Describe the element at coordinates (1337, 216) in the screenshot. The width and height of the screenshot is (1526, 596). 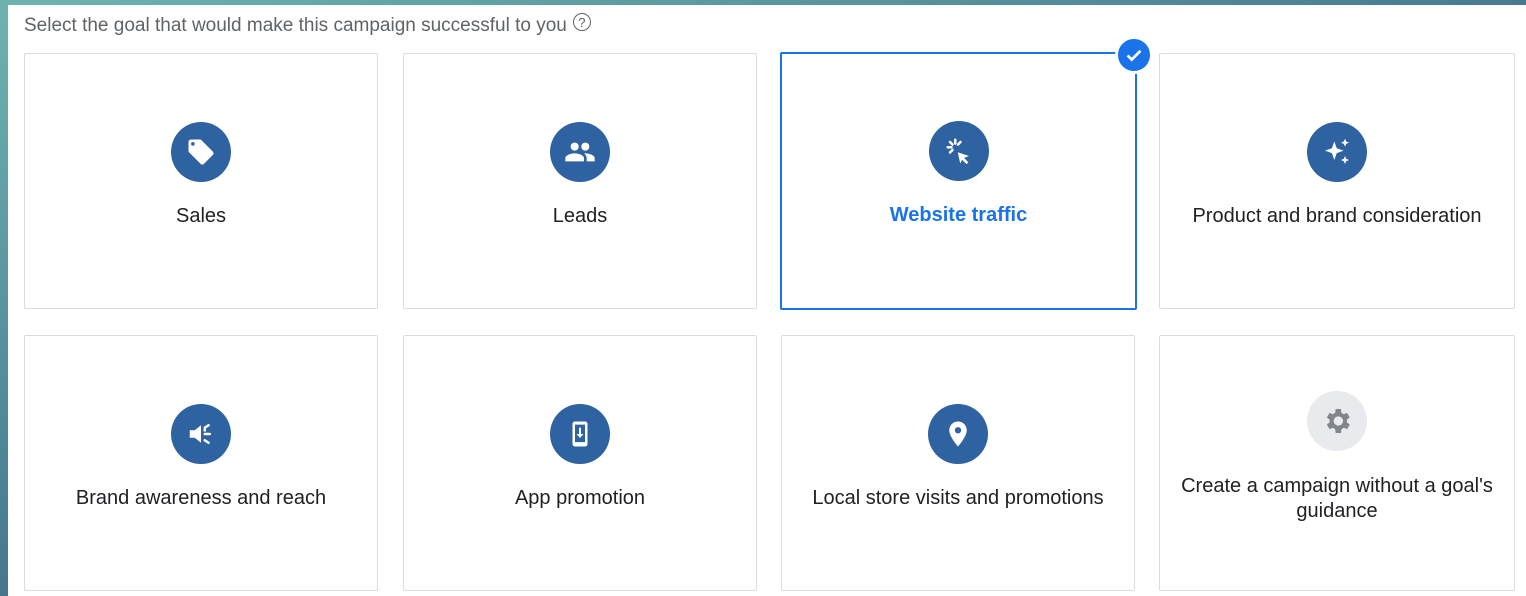
I see `goal-label: Product and brand consideration` at that location.